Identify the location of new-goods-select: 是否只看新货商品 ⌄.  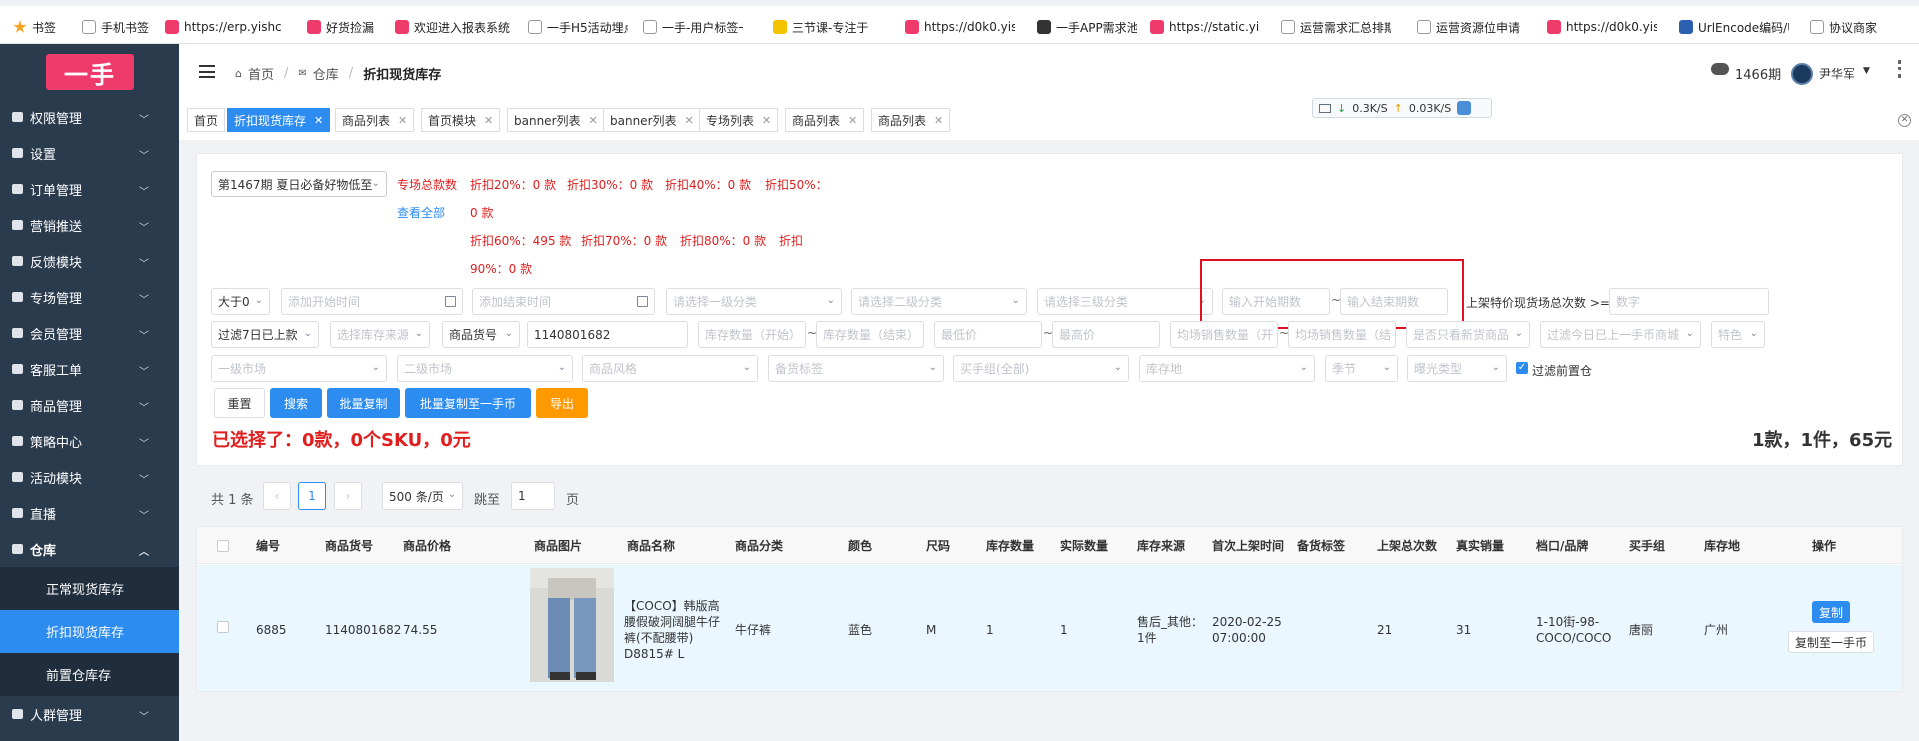
(1468, 334).